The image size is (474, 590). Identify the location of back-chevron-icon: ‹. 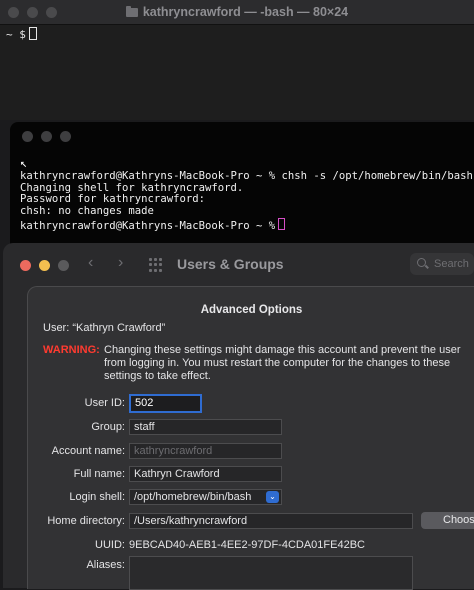
(90, 263).